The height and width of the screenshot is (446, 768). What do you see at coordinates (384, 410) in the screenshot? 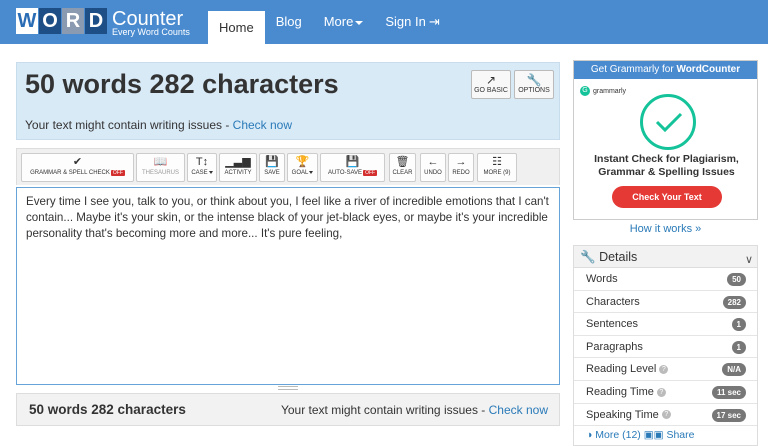
I see `footer-issues-text: Your text might contain writing issues -` at bounding box center [384, 410].